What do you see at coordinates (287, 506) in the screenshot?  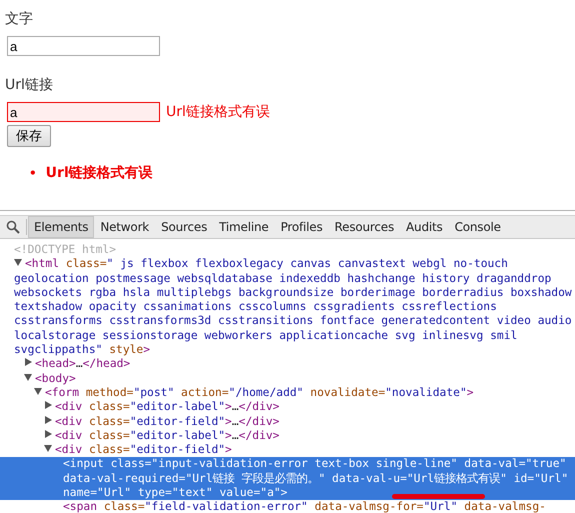 I see `dom-node-line: <span class="field-validation-error" data-valmsg-for="Url" data-valmsg-` at bounding box center [287, 506].